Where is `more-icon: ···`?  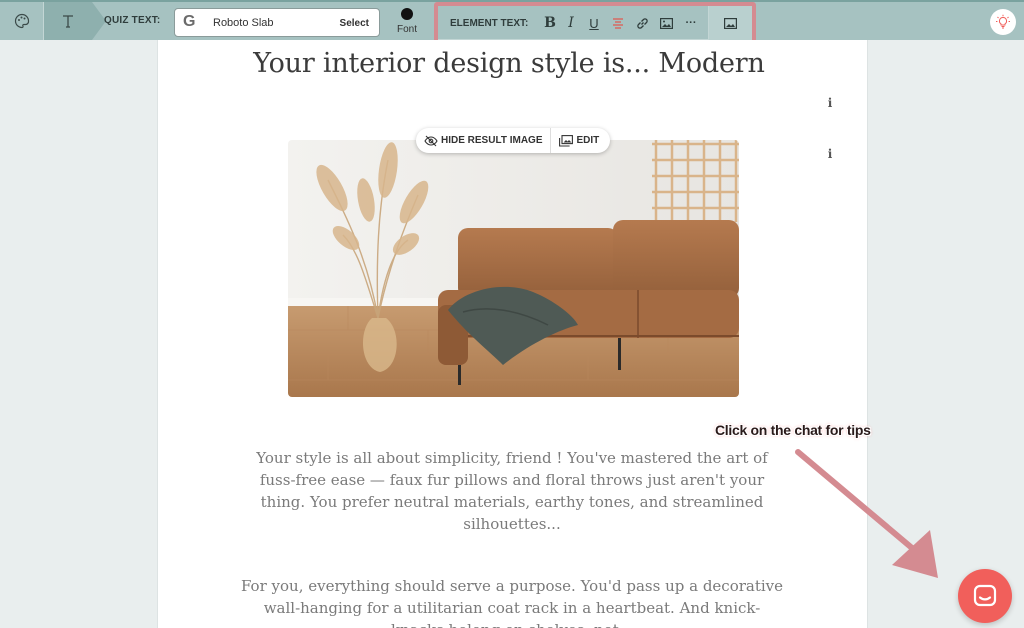
more-icon: ··· is located at coordinates (691, 23).